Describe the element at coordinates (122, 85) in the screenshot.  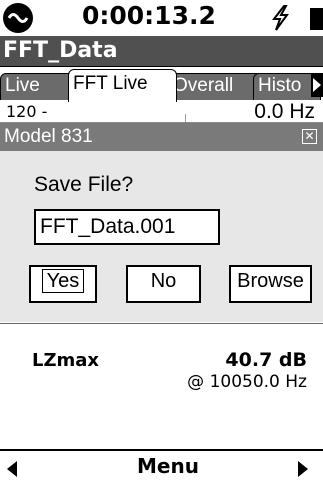
I see `tab-fft-live: FFT Live` at that location.